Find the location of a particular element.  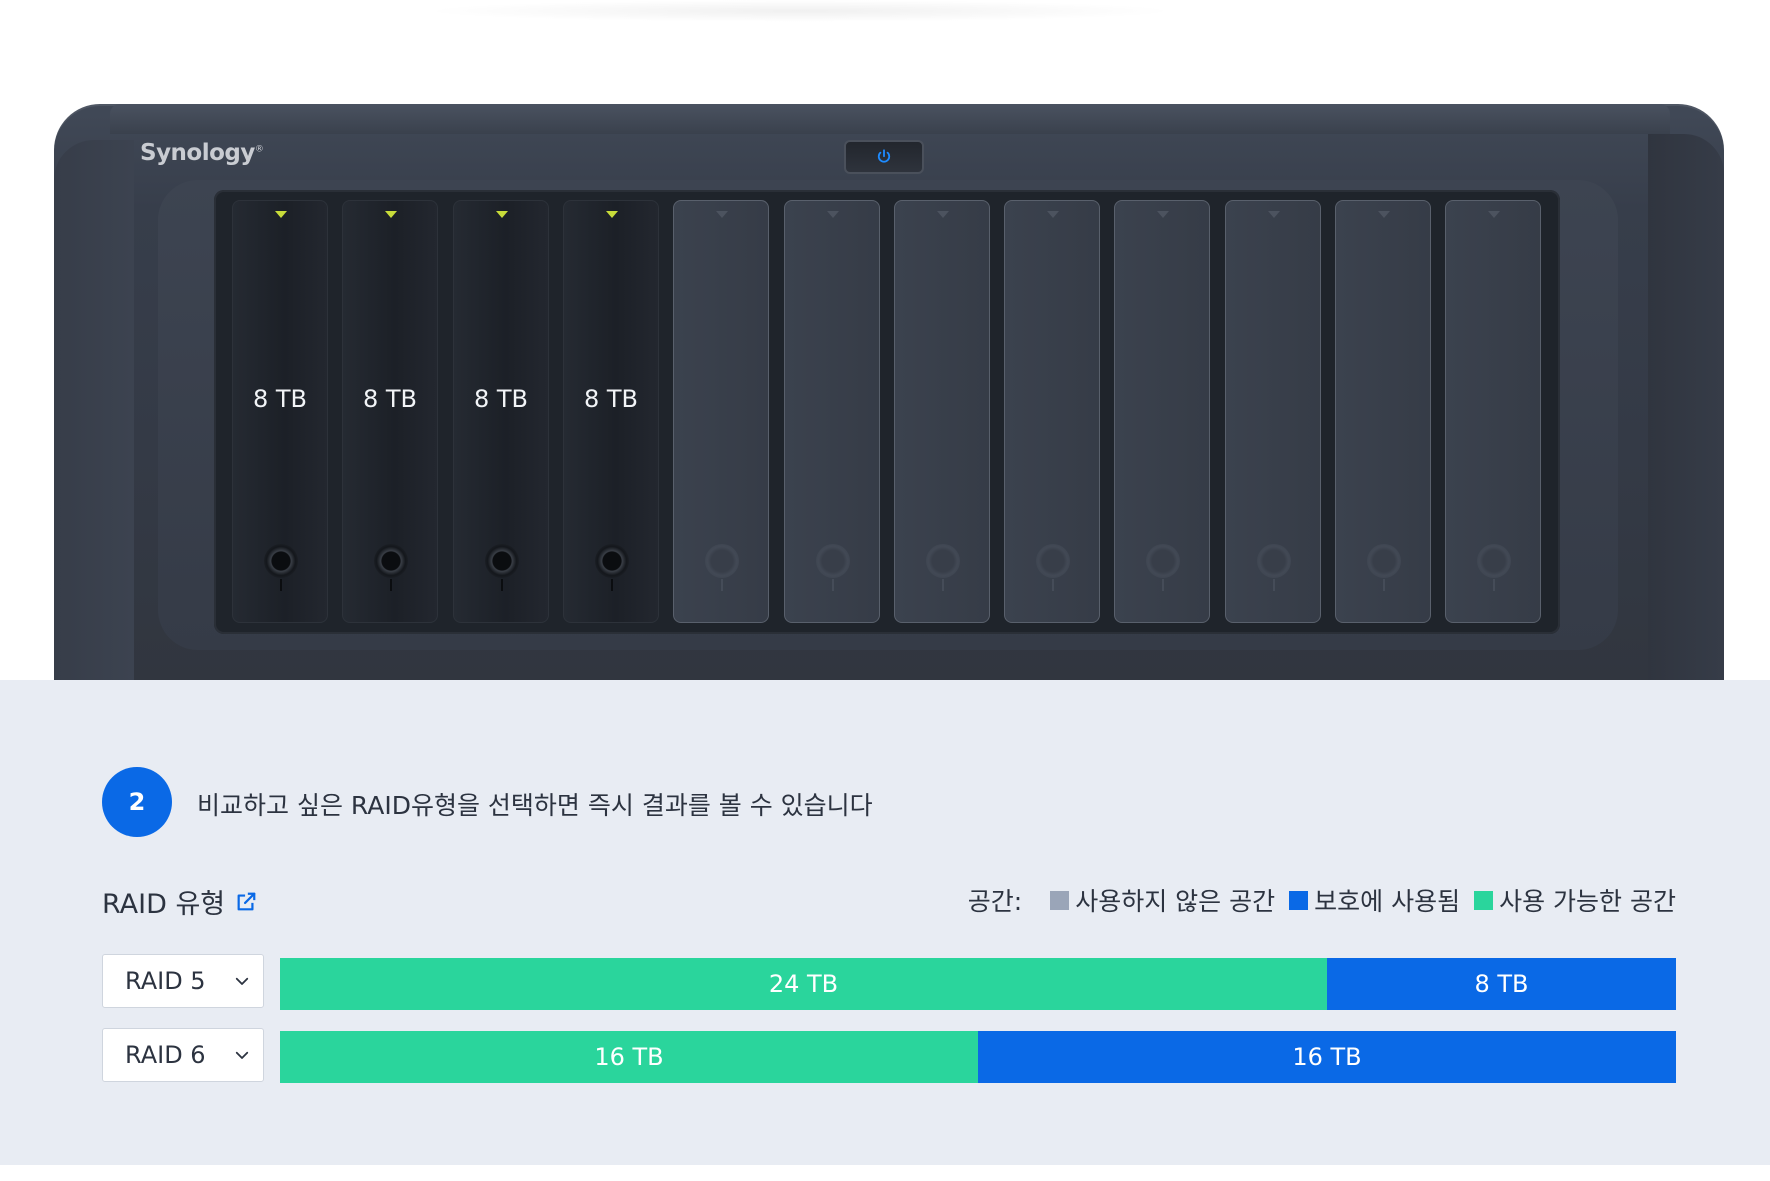

synology-logo: Synology® is located at coordinates (202, 153).